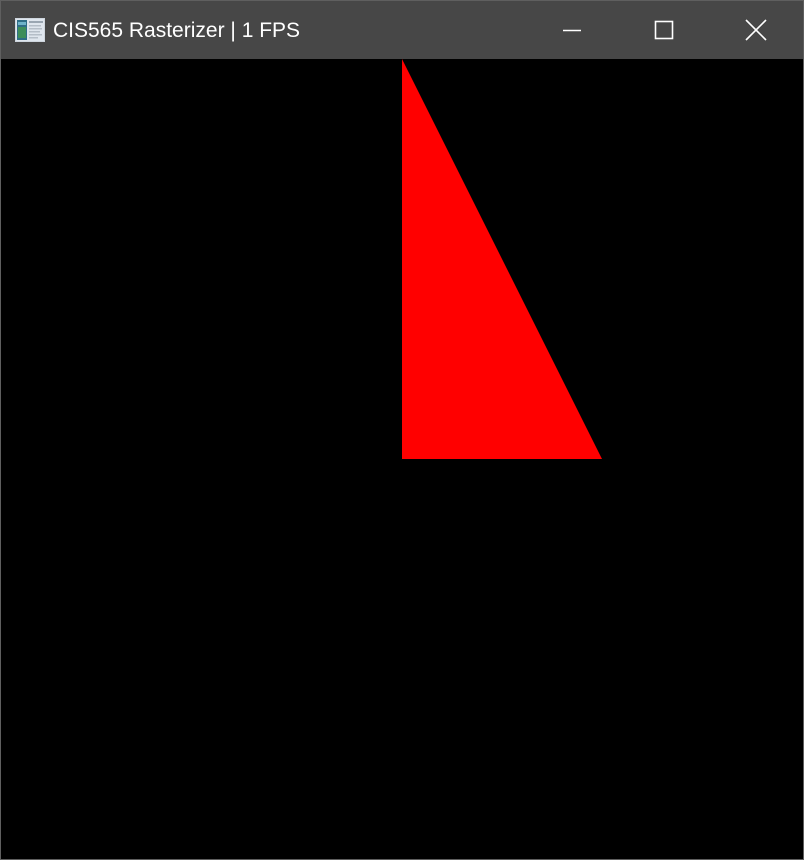  I want to click on minimize-button, so click(572, 30).